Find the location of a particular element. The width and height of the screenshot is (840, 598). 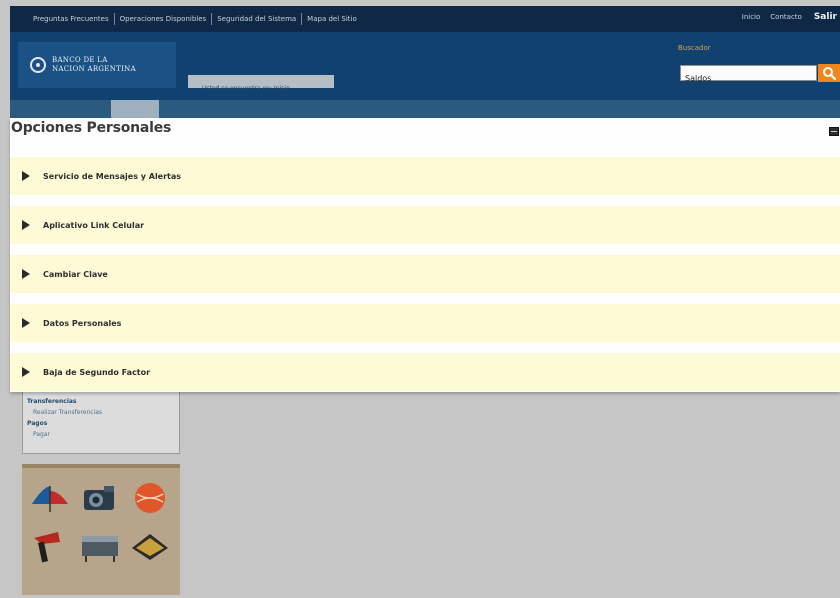

logo-line-2: NACION ARGENTINA is located at coordinates (94, 69).